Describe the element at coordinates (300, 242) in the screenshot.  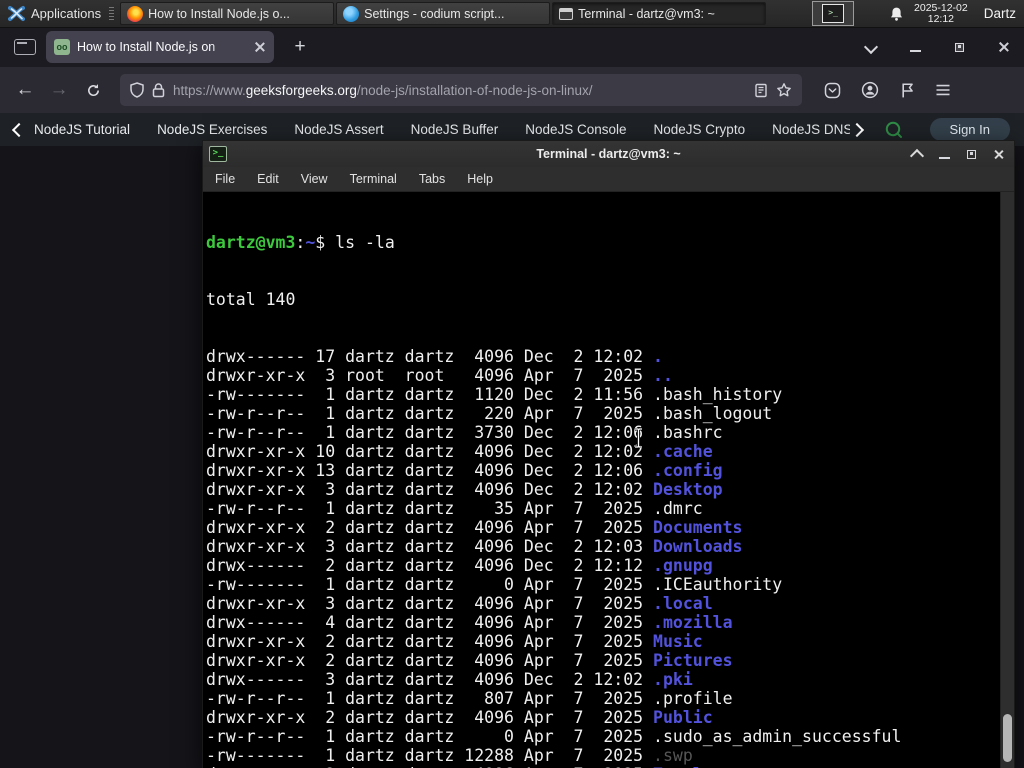
I see `prompt-line: dartz@vm3:~$ ls -la` at that location.